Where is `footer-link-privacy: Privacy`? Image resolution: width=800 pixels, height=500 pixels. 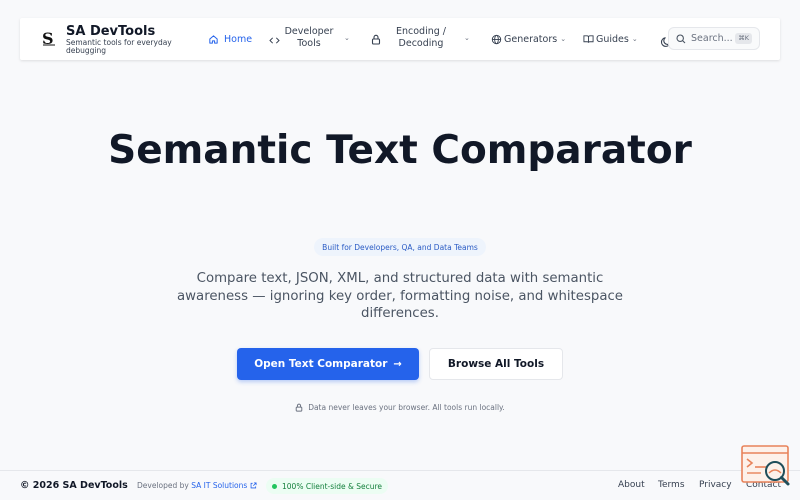 footer-link-privacy: Privacy is located at coordinates (715, 485).